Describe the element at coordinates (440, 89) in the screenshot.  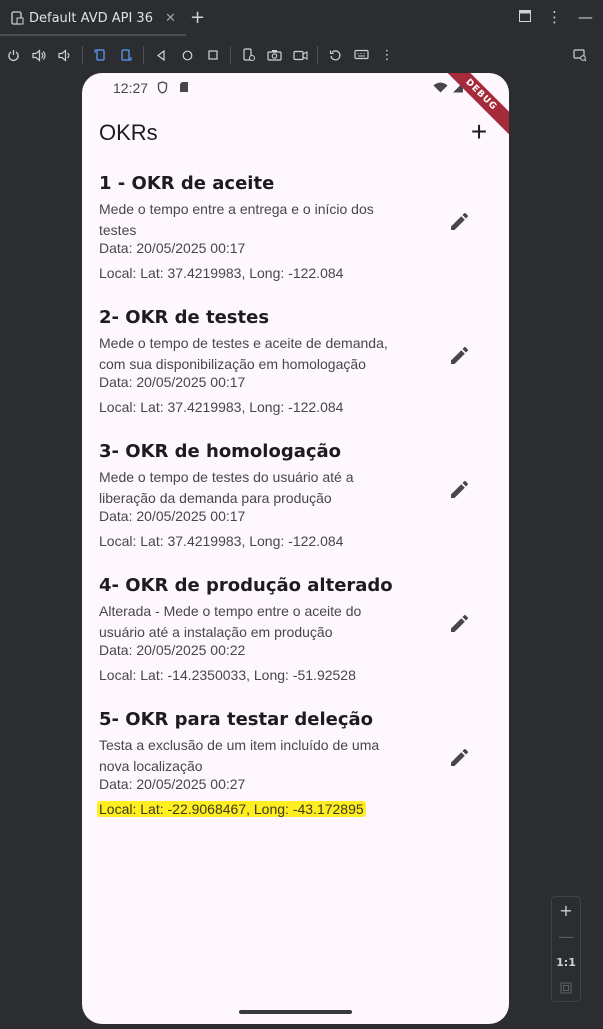
I see `wifi-icon` at that location.